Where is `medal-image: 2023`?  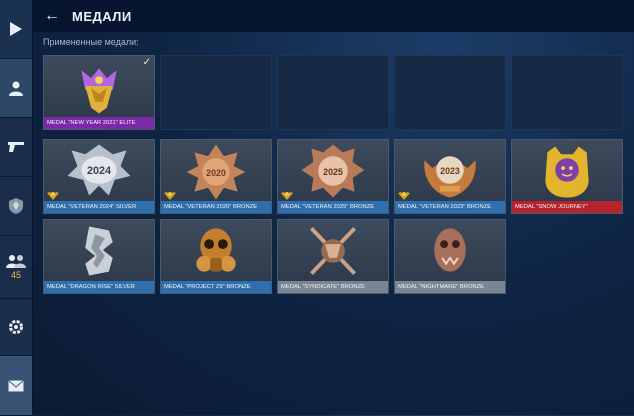
medal-image: 2023 is located at coordinates (450, 177).